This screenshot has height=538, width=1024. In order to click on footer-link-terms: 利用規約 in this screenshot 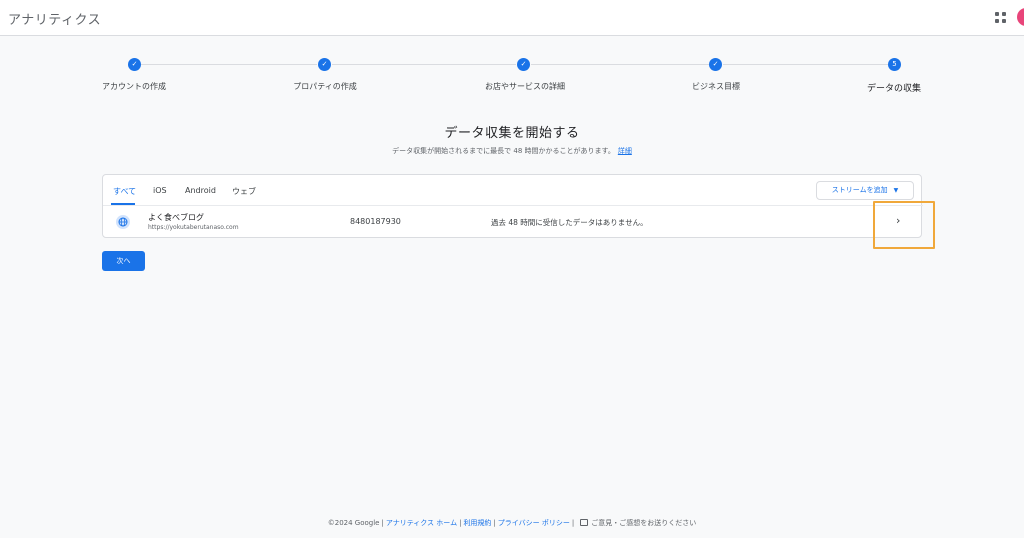, I will do `click(477, 523)`.